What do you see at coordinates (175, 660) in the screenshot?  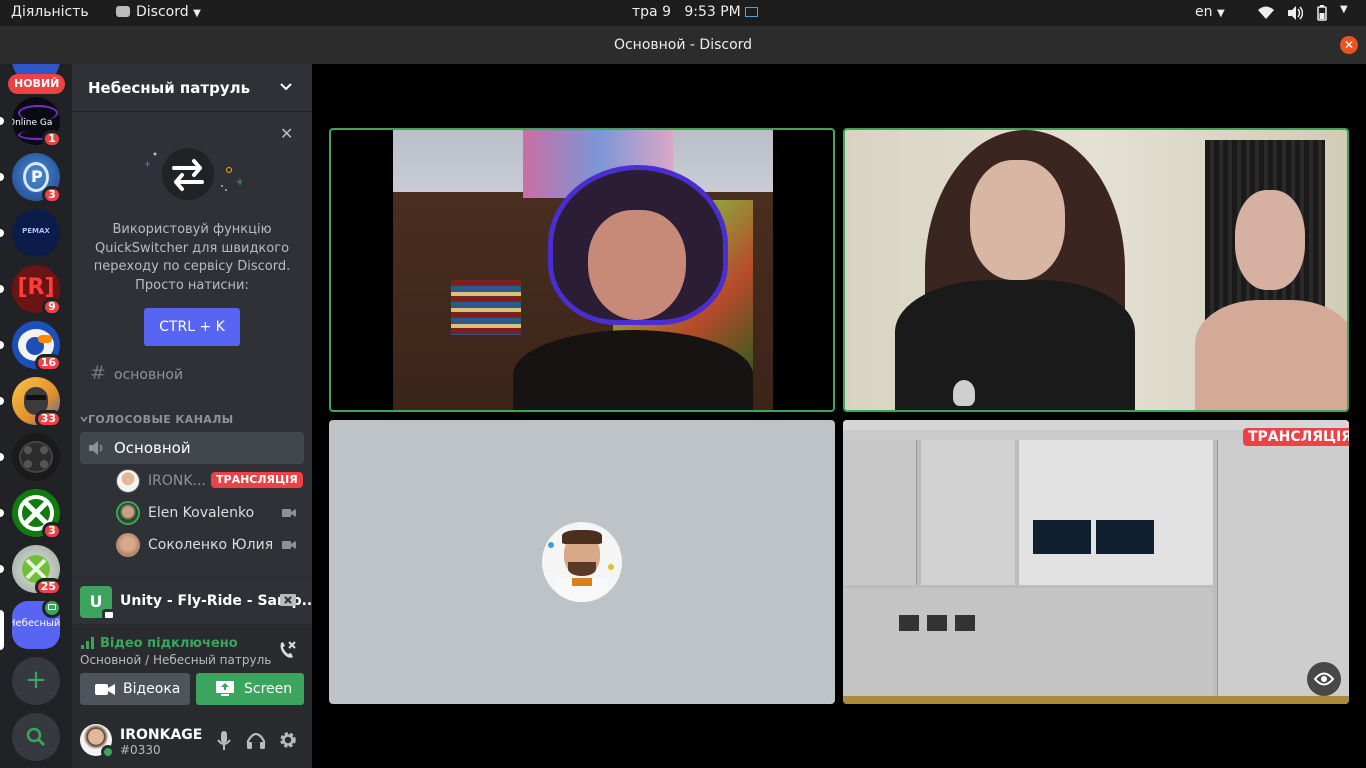 I see `voice-location: Основной / Небесный патруль` at bounding box center [175, 660].